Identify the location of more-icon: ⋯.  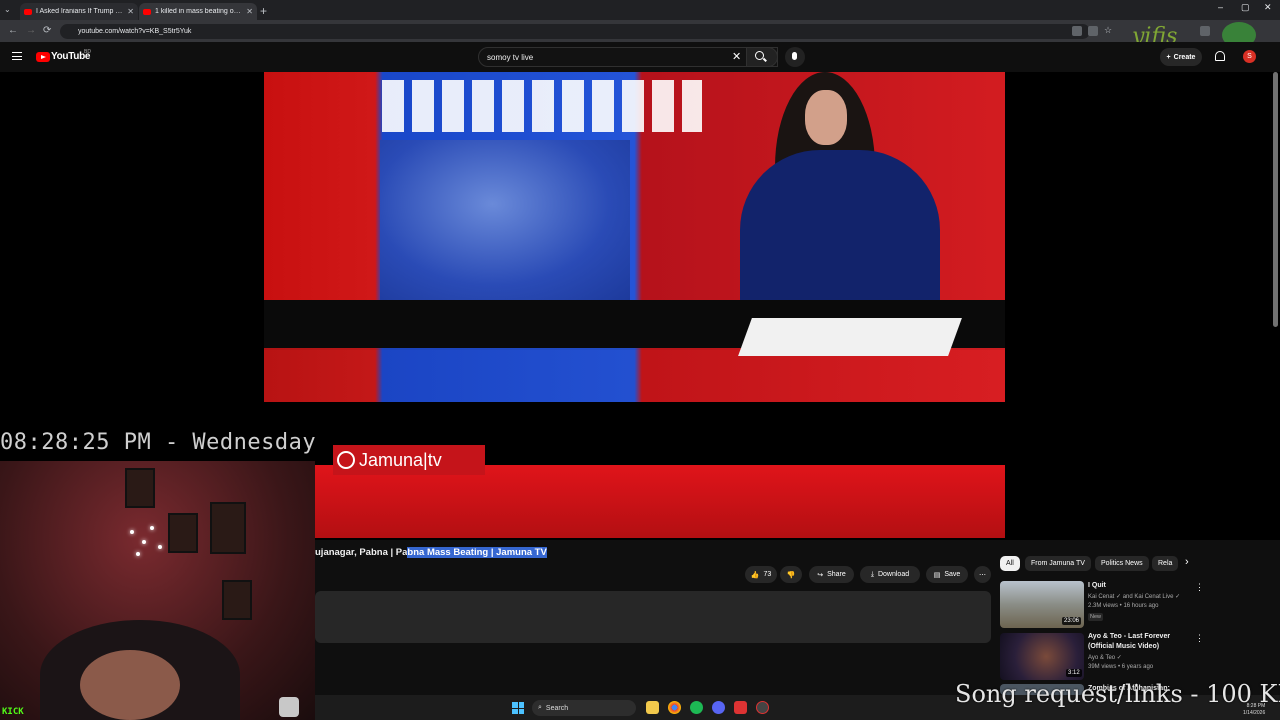
(982, 575).